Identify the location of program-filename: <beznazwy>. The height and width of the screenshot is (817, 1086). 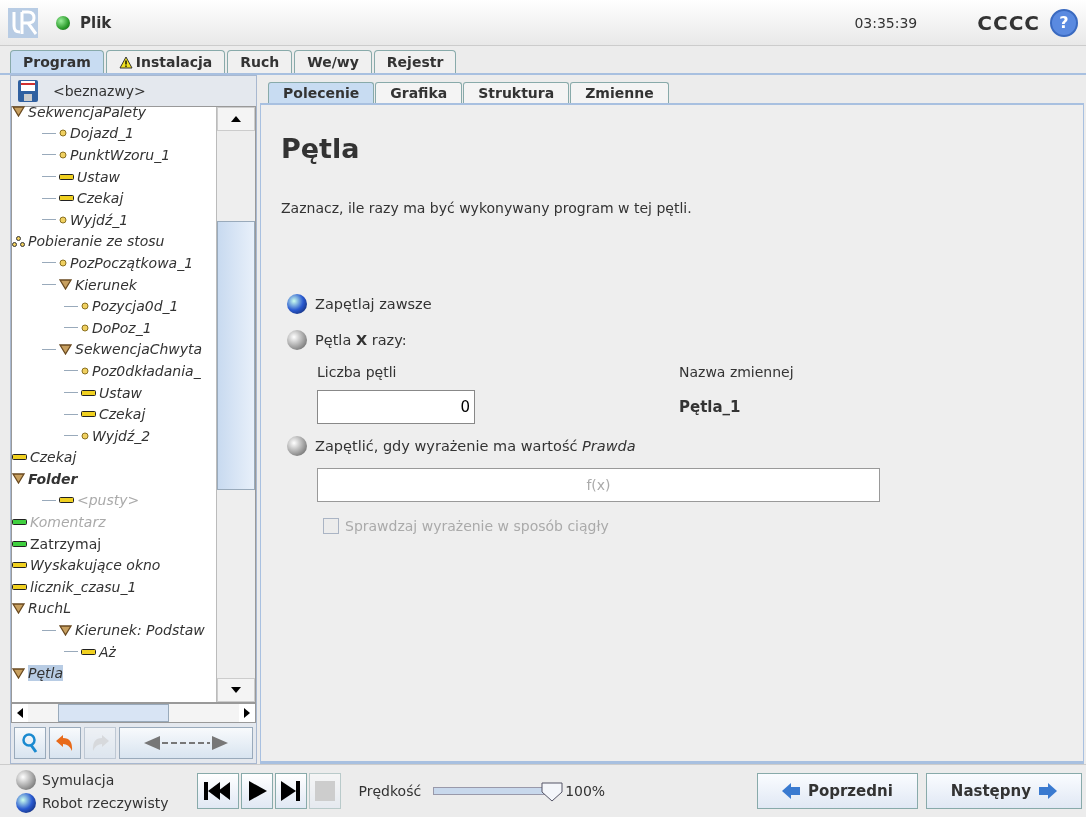
(99, 91).